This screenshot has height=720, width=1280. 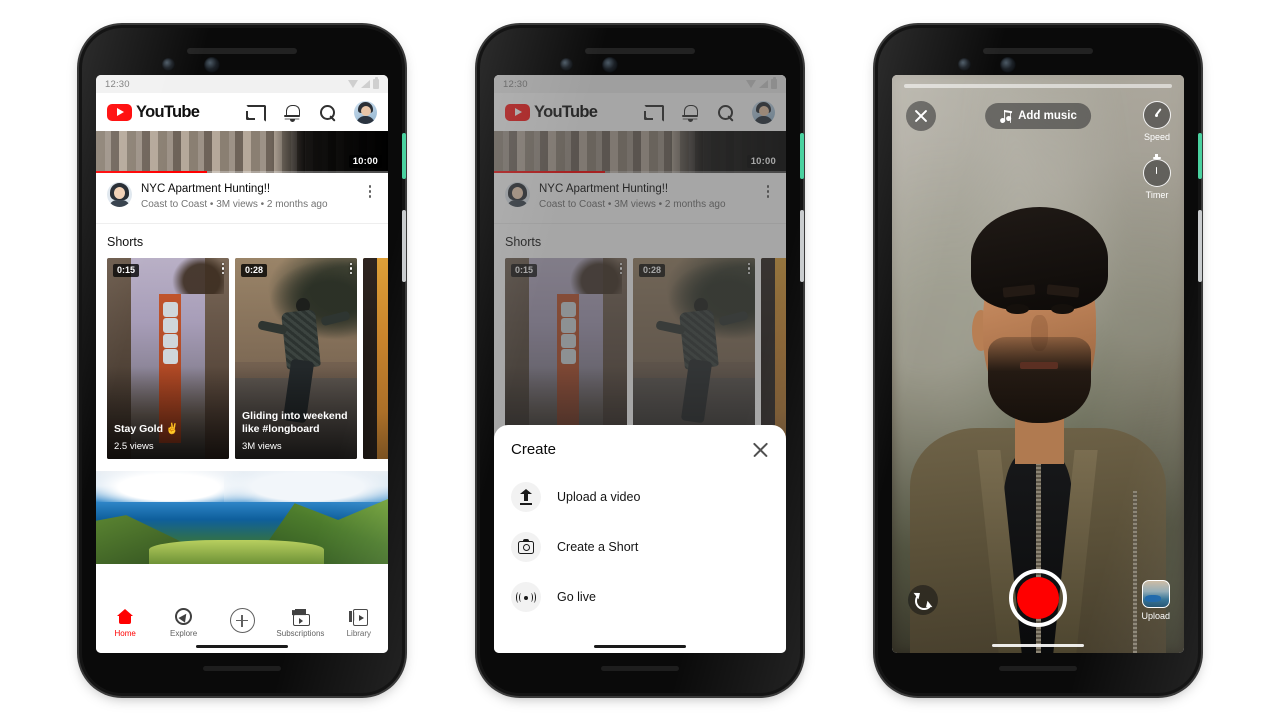 What do you see at coordinates (359, 617) in the screenshot?
I see `library-icon` at bounding box center [359, 617].